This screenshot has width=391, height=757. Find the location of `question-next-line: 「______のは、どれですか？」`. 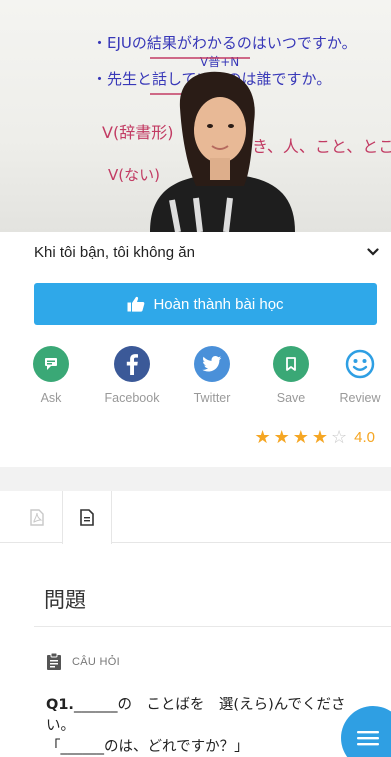

question-next-line: 「______のは、どれですか？」 is located at coordinates (147, 747).